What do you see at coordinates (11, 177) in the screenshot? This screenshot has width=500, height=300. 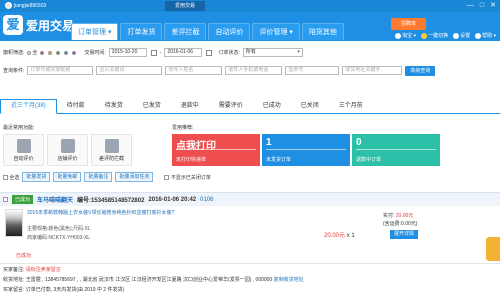 I see `select-all: 全选` at bounding box center [11, 177].